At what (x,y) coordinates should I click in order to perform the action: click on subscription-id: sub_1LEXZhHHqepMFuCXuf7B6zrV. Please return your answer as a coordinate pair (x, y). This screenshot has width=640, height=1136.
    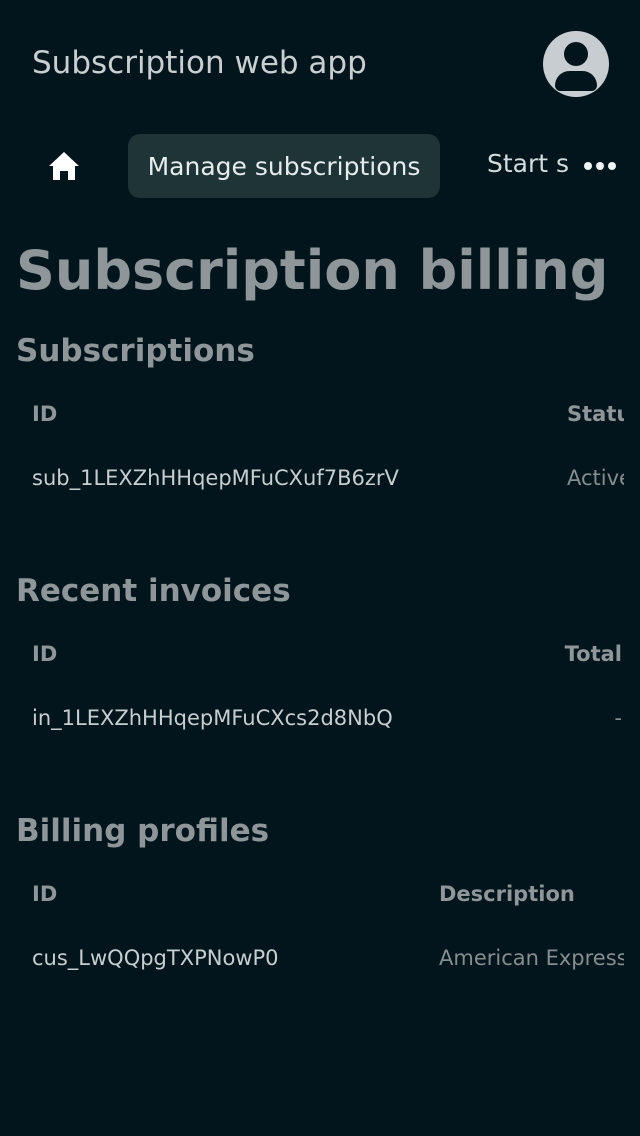
    Looking at the image, I should click on (215, 478).